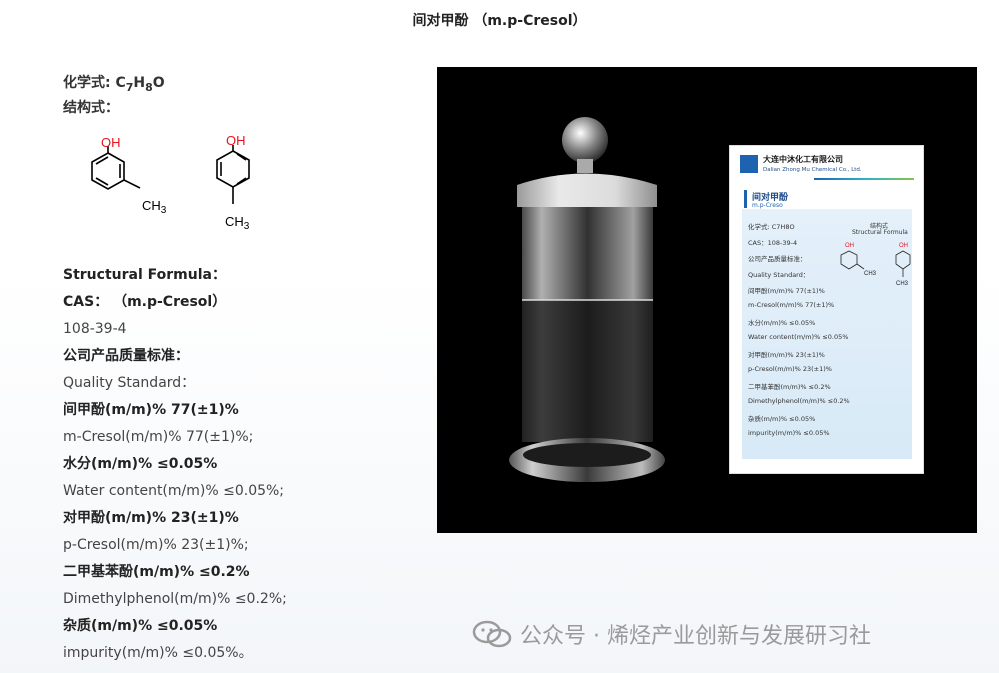  I want to click on label-spec-row: m-Cresol(m/m)% 77(±1)%, so click(791, 305).